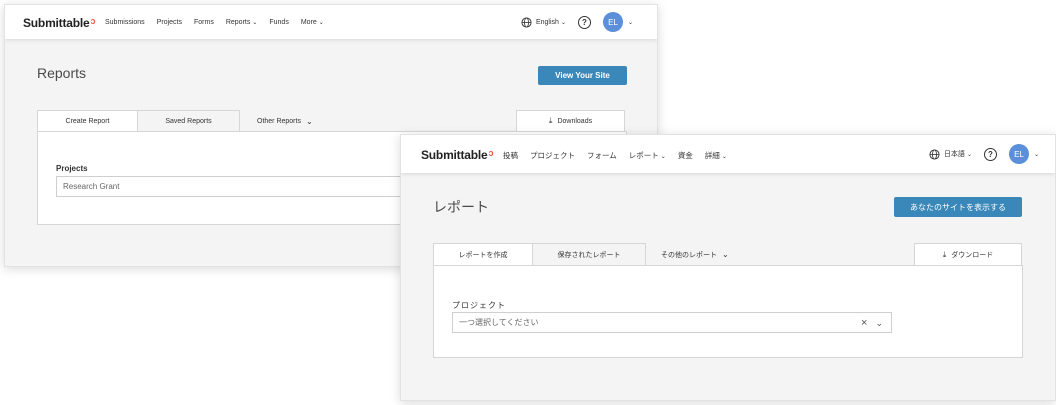  What do you see at coordinates (188, 121) in the screenshot?
I see `tab-saved-reports: Saved Reports` at bounding box center [188, 121].